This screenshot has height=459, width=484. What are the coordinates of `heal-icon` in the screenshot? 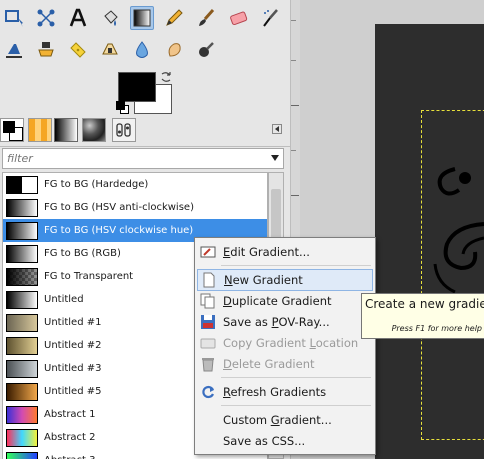 It's located at (78, 50).